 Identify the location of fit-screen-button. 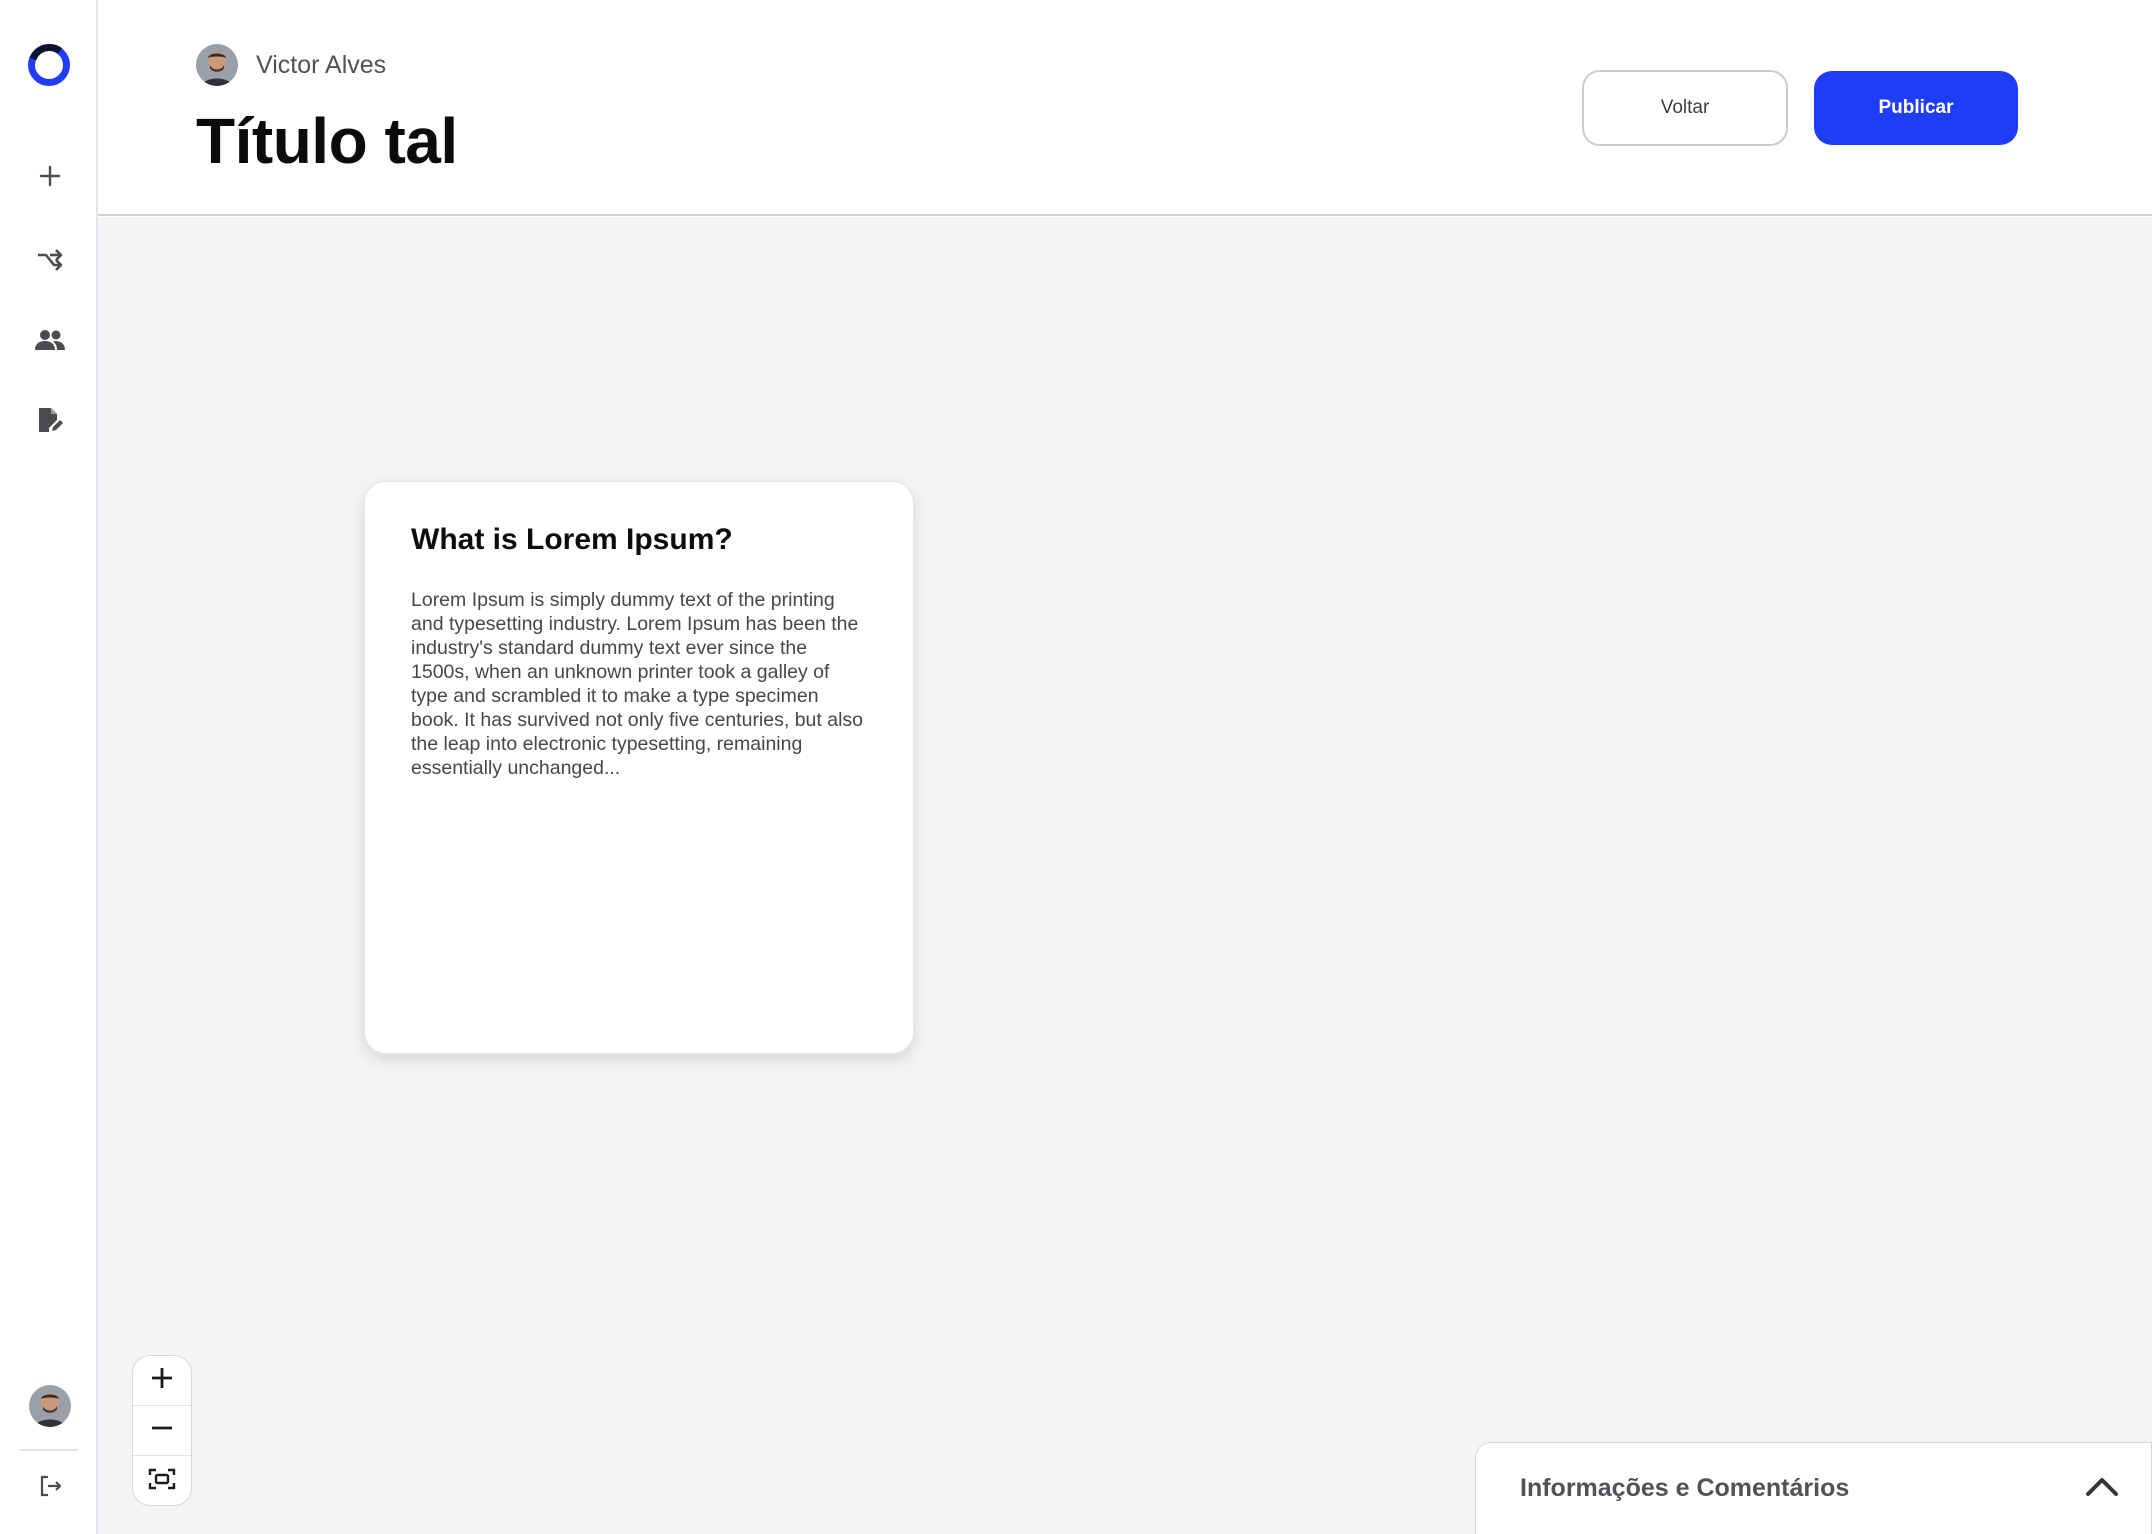
(162, 1480).